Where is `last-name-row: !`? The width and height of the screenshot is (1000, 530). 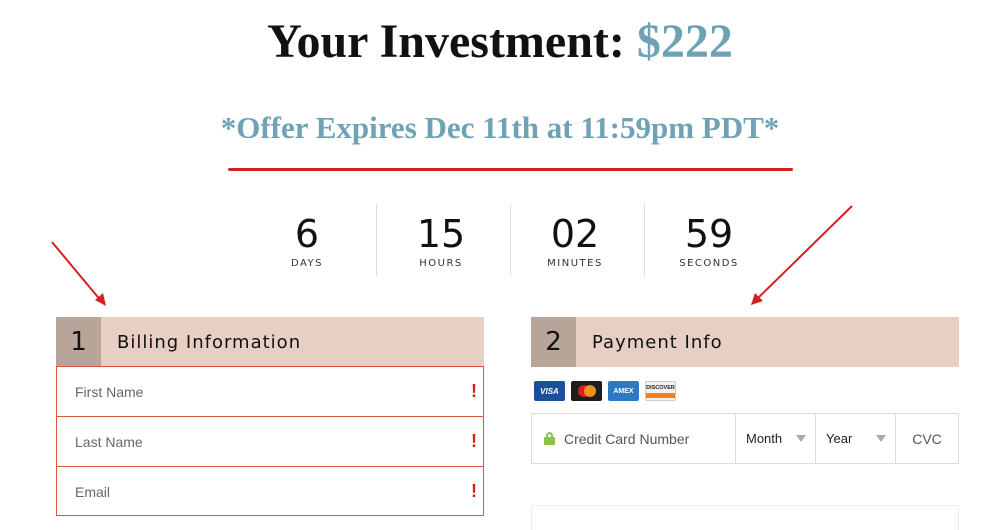 last-name-row: ! is located at coordinates (270, 442).